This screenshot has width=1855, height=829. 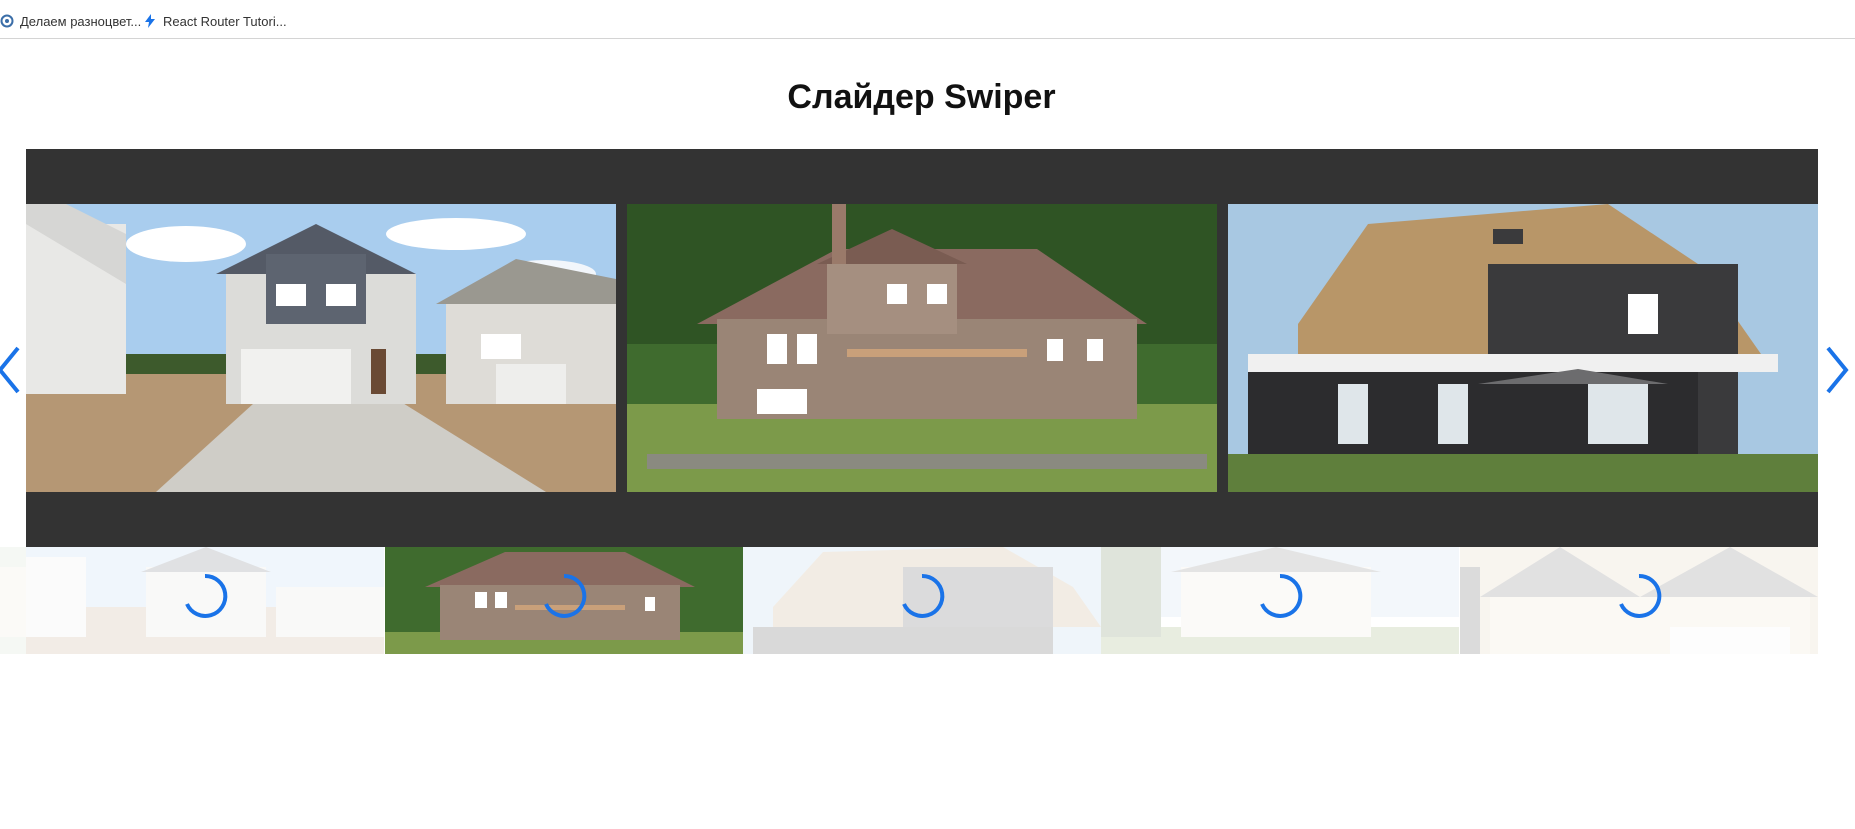 I want to click on page-title: Слайдер Swiper, so click(x=921, y=97).